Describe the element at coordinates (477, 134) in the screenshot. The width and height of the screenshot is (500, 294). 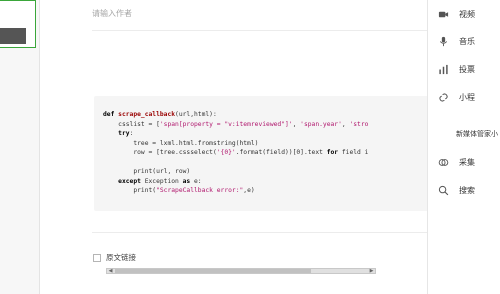
I see `section-title: 新媒体管家小` at that location.